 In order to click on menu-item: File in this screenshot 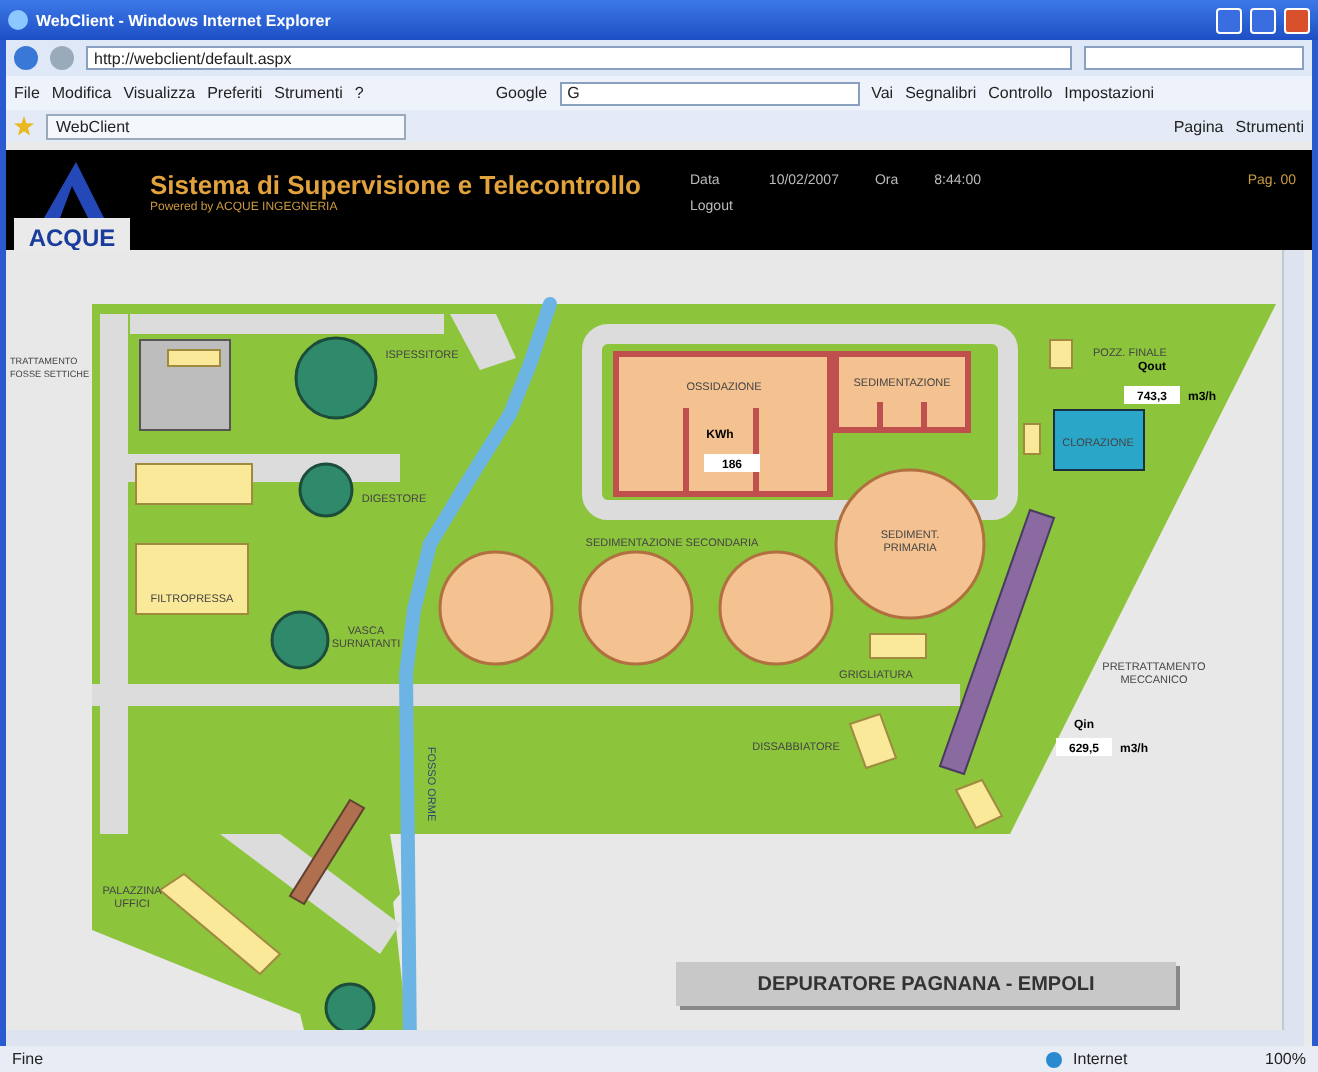, I will do `click(27, 93)`.